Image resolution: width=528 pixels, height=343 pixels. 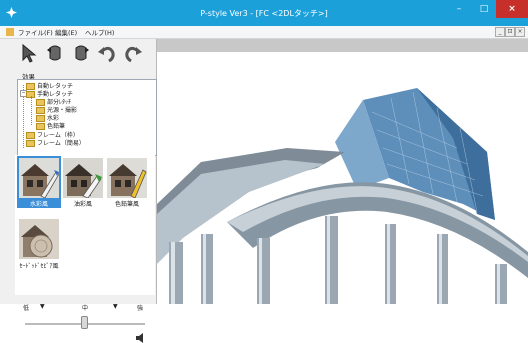 I want to click on title-bar: P-style Ver3 - [FC <2DLタッチ>] – □ ×, so click(x=264, y=13).